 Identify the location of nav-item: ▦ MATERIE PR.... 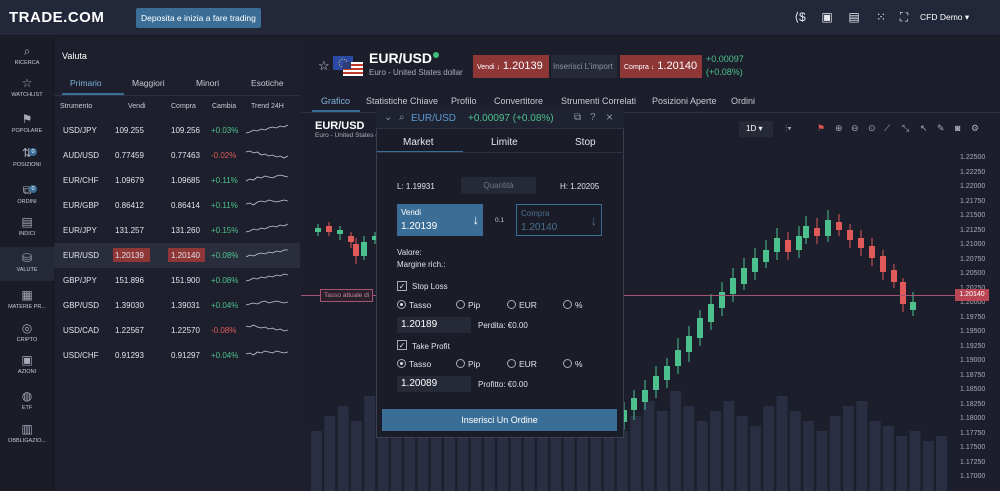
(27, 301).